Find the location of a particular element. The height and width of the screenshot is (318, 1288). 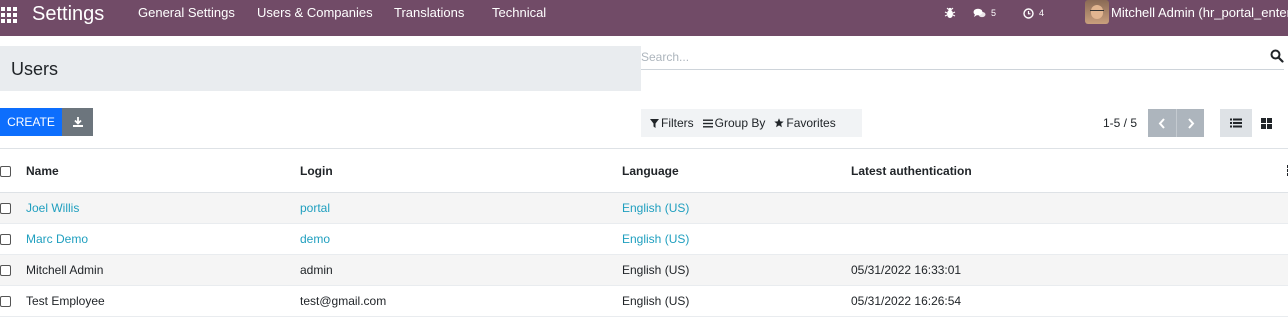

filters-dropdown: Filters is located at coordinates (672, 123).